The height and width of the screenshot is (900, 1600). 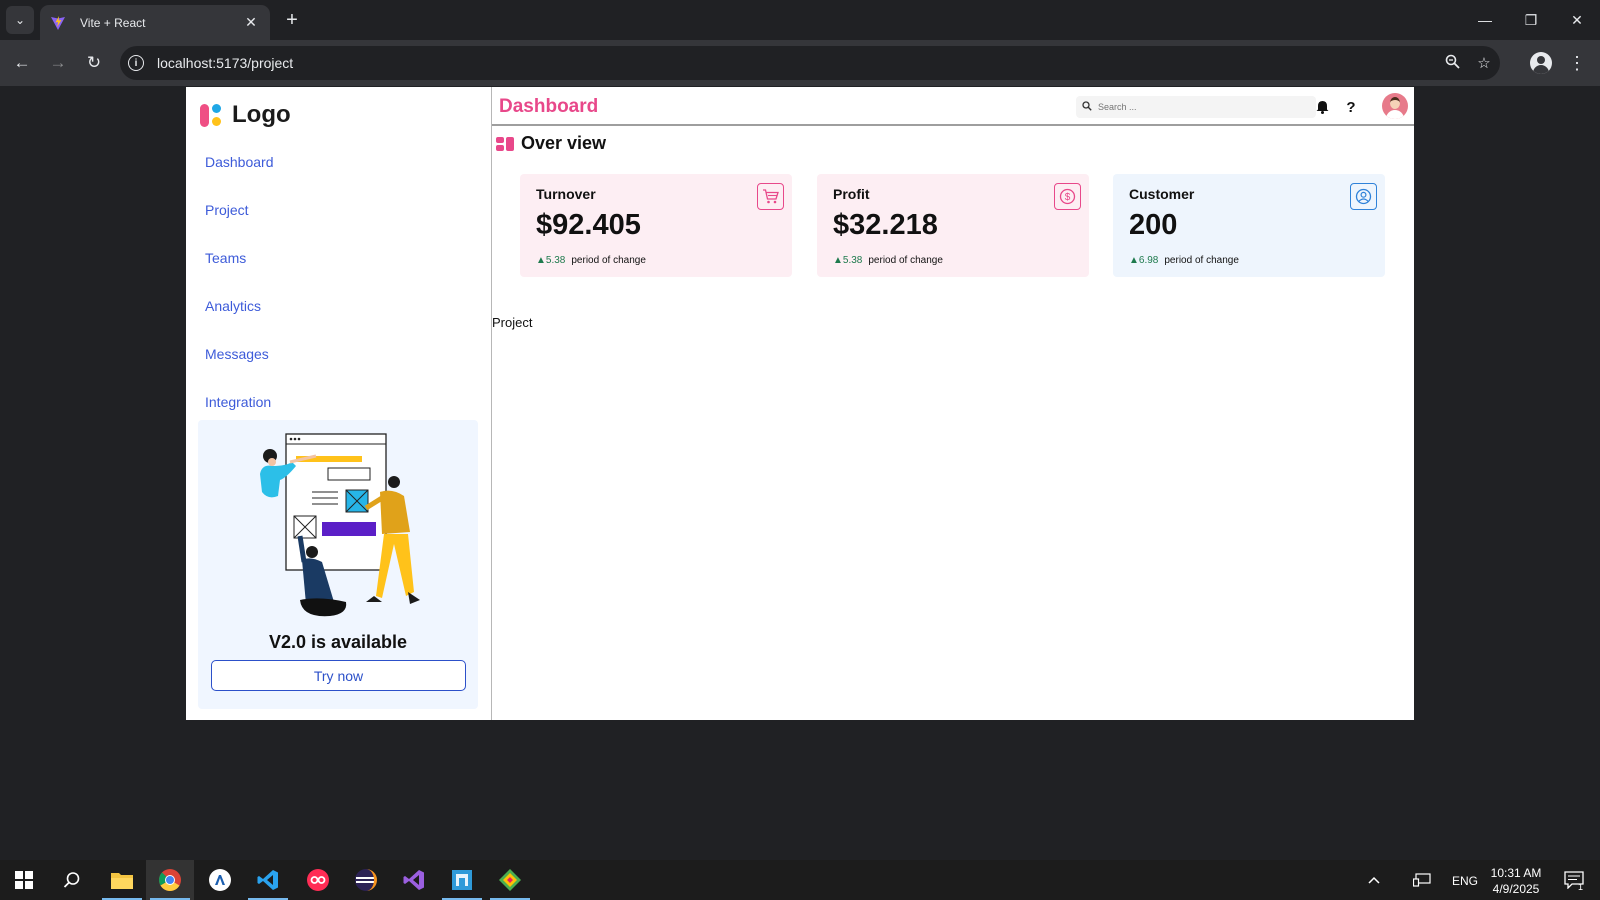 What do you see at coordinates (227, 210) in the screenshot?
I see `sidebar-item-project: Project` at bounding box center [227, 210].